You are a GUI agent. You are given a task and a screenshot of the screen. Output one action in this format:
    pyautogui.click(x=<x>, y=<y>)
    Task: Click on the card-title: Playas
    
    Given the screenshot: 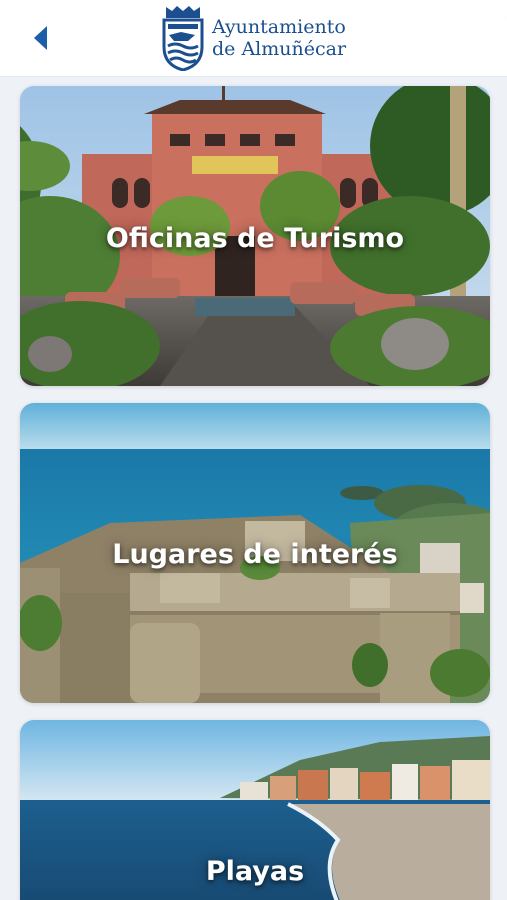 What is the action you would take?
    pyautogui.click(x=255, y=871)
    